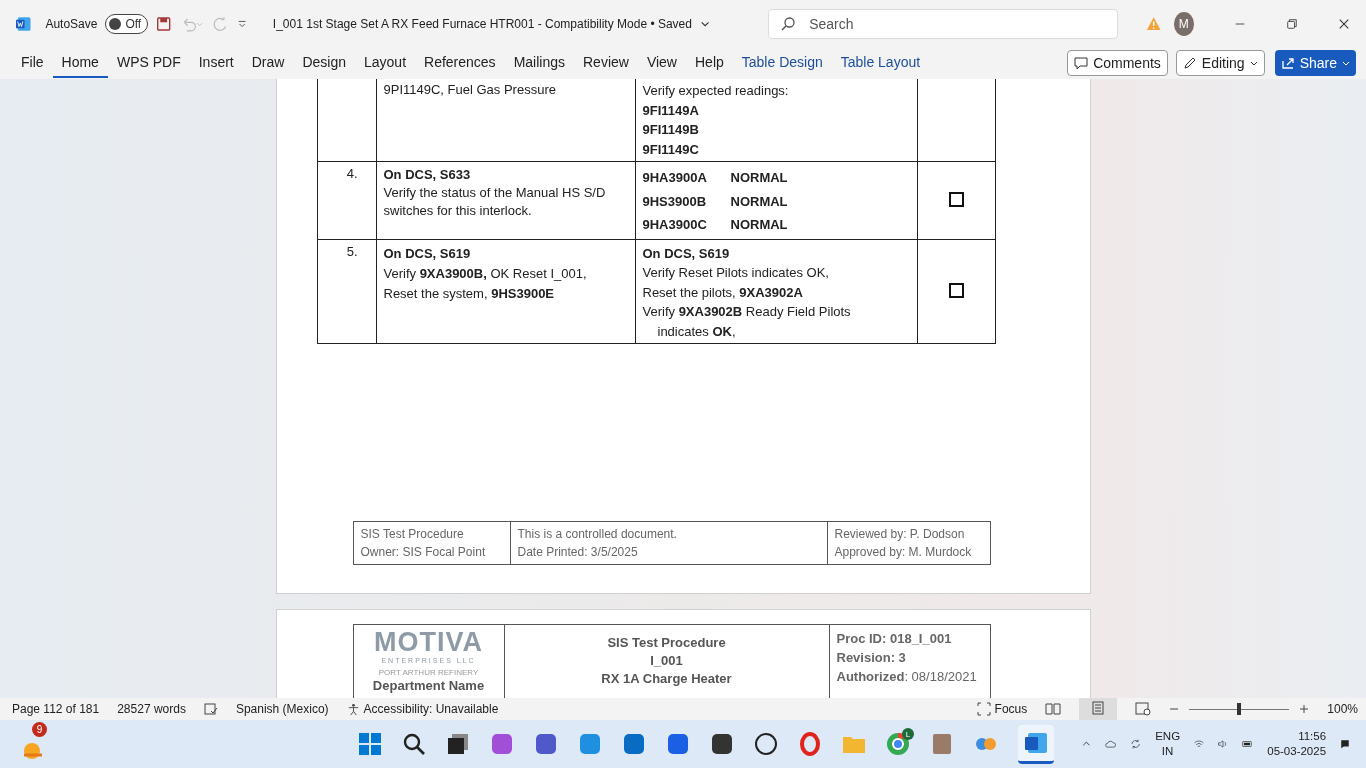  I want to click on ribbon-tab: WPS PDF, so click(148, 63).